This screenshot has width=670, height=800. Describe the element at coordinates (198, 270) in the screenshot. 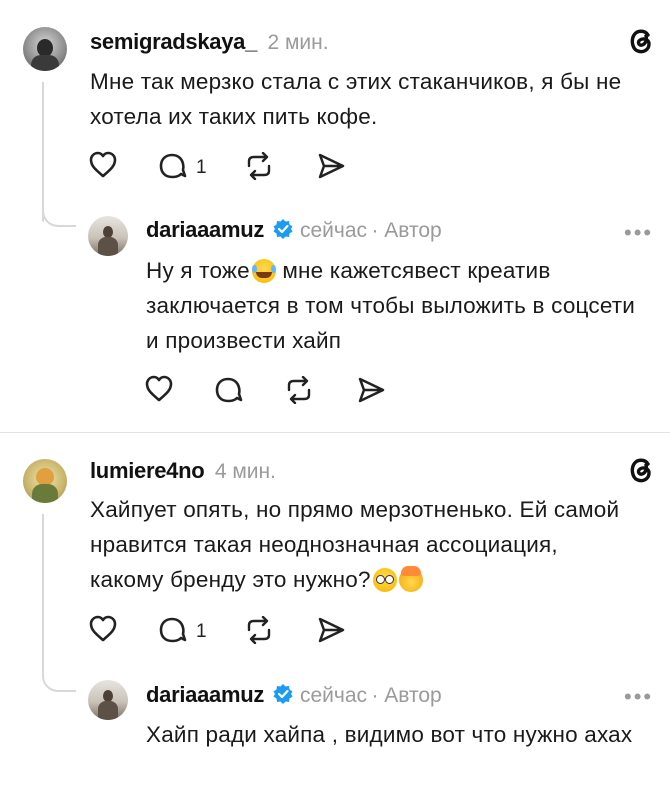

I see `reply-text-part: Ну я тоже` at that location.